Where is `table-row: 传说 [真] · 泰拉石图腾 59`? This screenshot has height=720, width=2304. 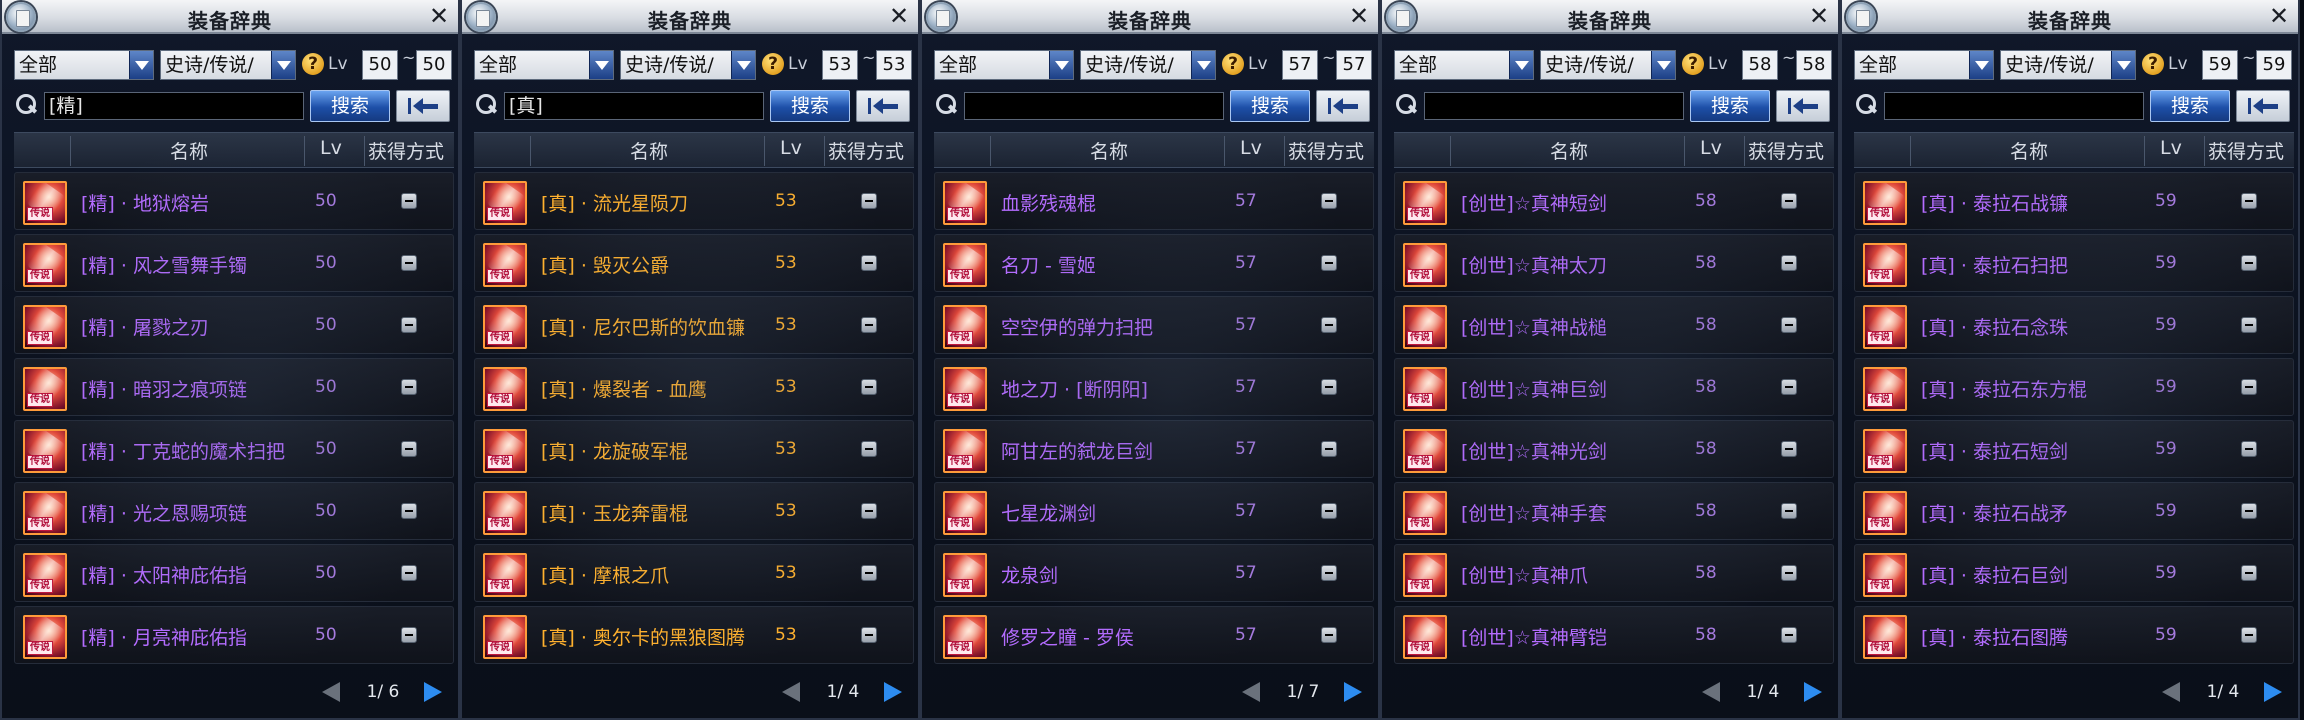 table-row: 传说 [真] · 泰拉石图腾 59 is located at coordinates (2074, 635).